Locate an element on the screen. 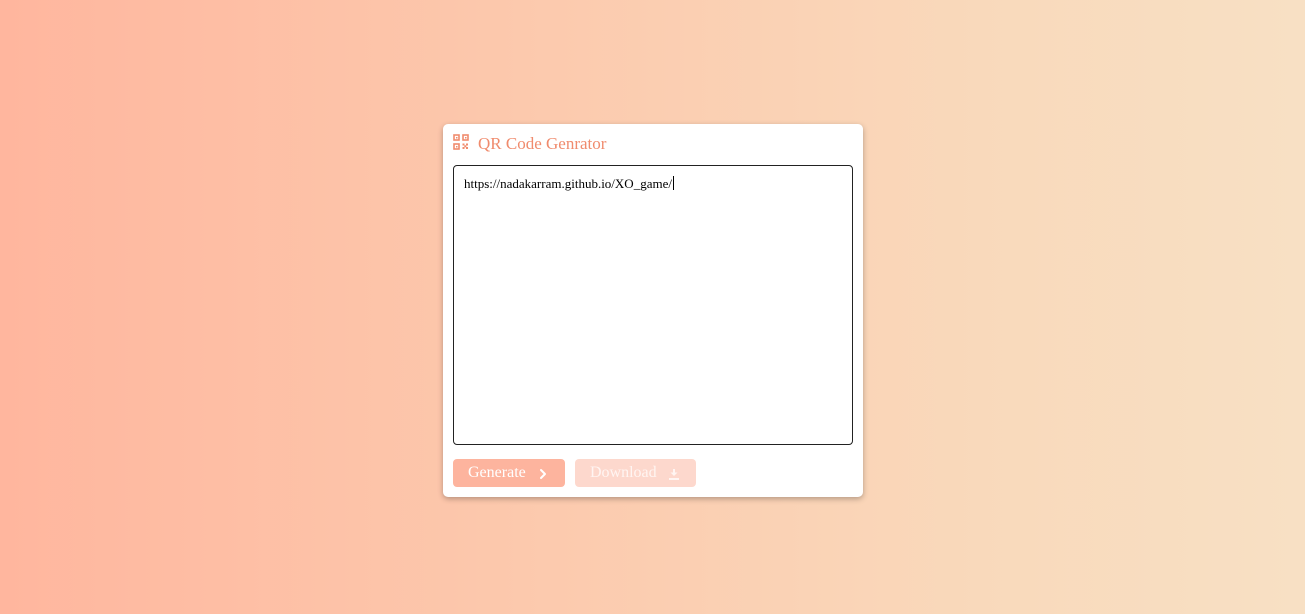  download-button: Download is located at coordinates (635, 473).